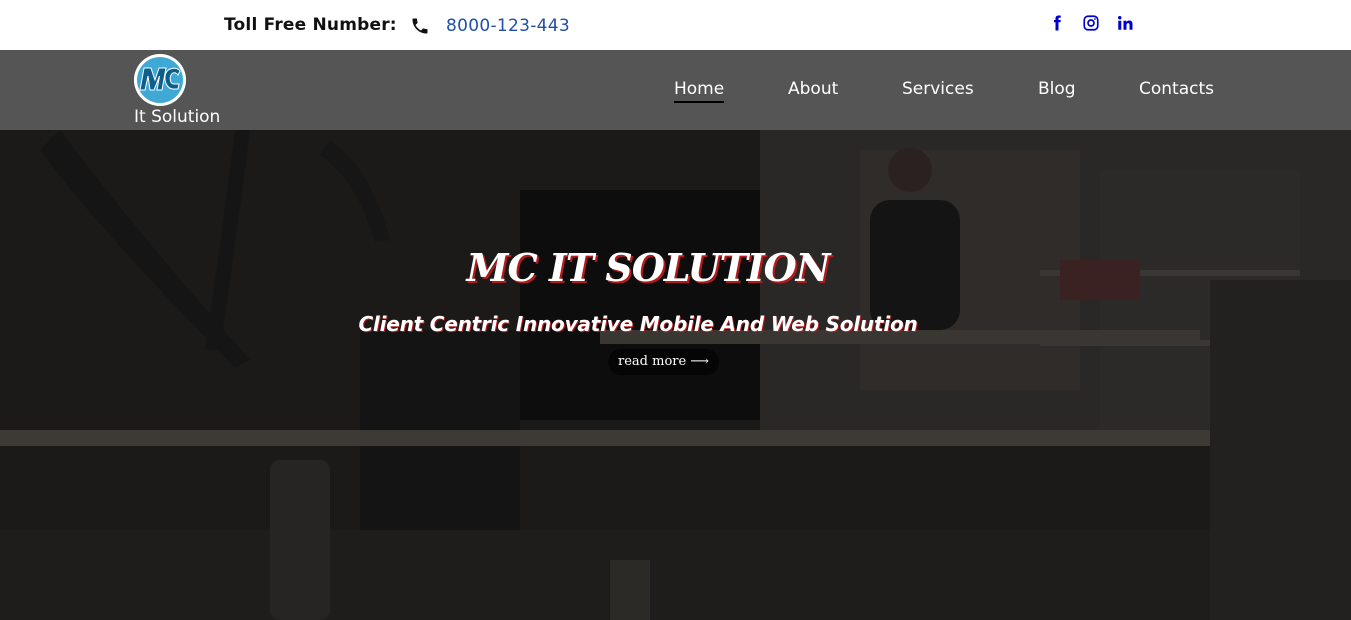  I want to click on nav-about: About, so click(813, 89).